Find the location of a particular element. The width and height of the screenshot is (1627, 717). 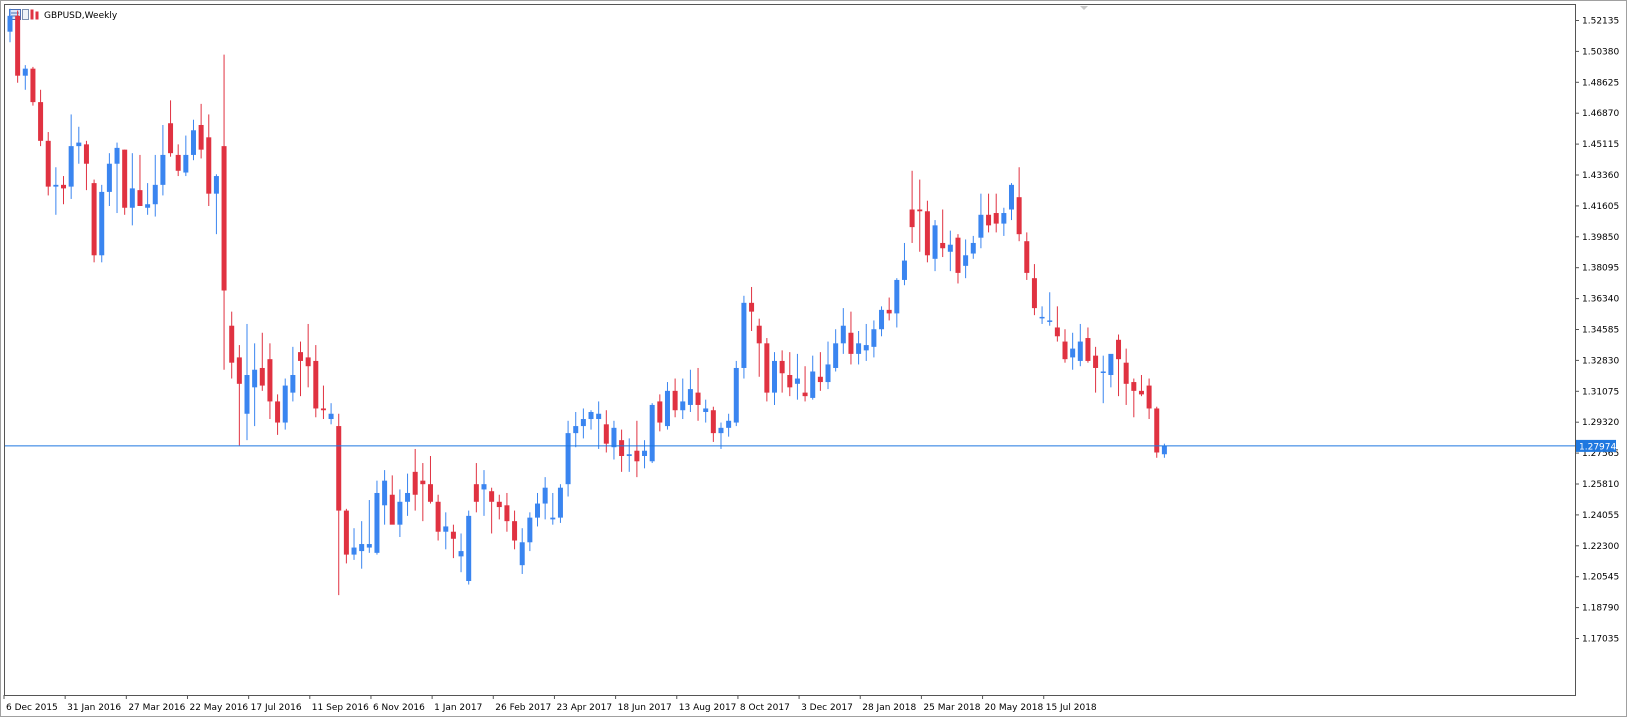

time-tick-label: 8 Oct 2017 is located at coordinates (765, 708).